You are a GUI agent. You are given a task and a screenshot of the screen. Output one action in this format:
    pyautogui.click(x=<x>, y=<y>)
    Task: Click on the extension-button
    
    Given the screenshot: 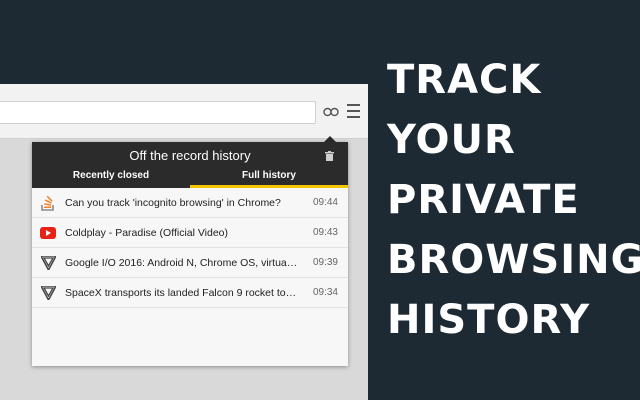 What is the action you would take?
    pyautogui.click(x=331, y=112)
    